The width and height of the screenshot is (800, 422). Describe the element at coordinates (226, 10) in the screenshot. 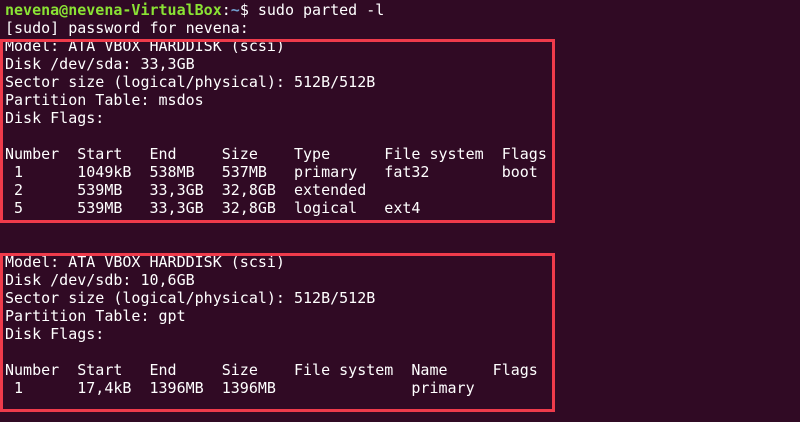

I see `prompt-sep: :` at that location.